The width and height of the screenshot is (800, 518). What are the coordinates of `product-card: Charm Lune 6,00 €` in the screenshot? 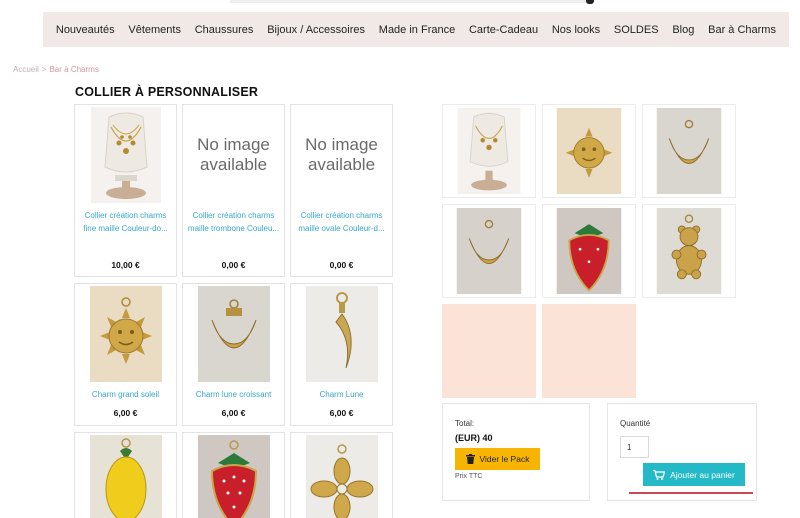 It's located at (341, 354).